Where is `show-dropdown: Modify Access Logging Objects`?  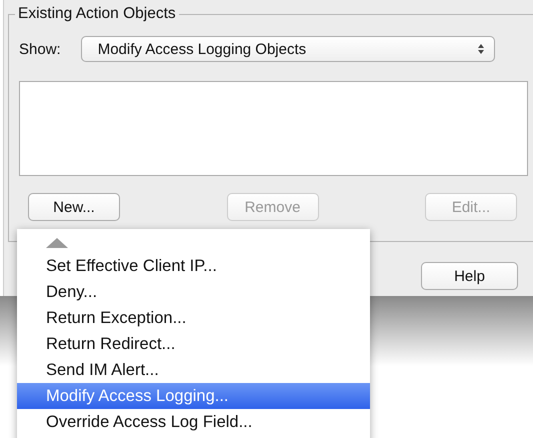
show-dropdown: Modify Access Logging Objects is located at coordinates (287, 49).